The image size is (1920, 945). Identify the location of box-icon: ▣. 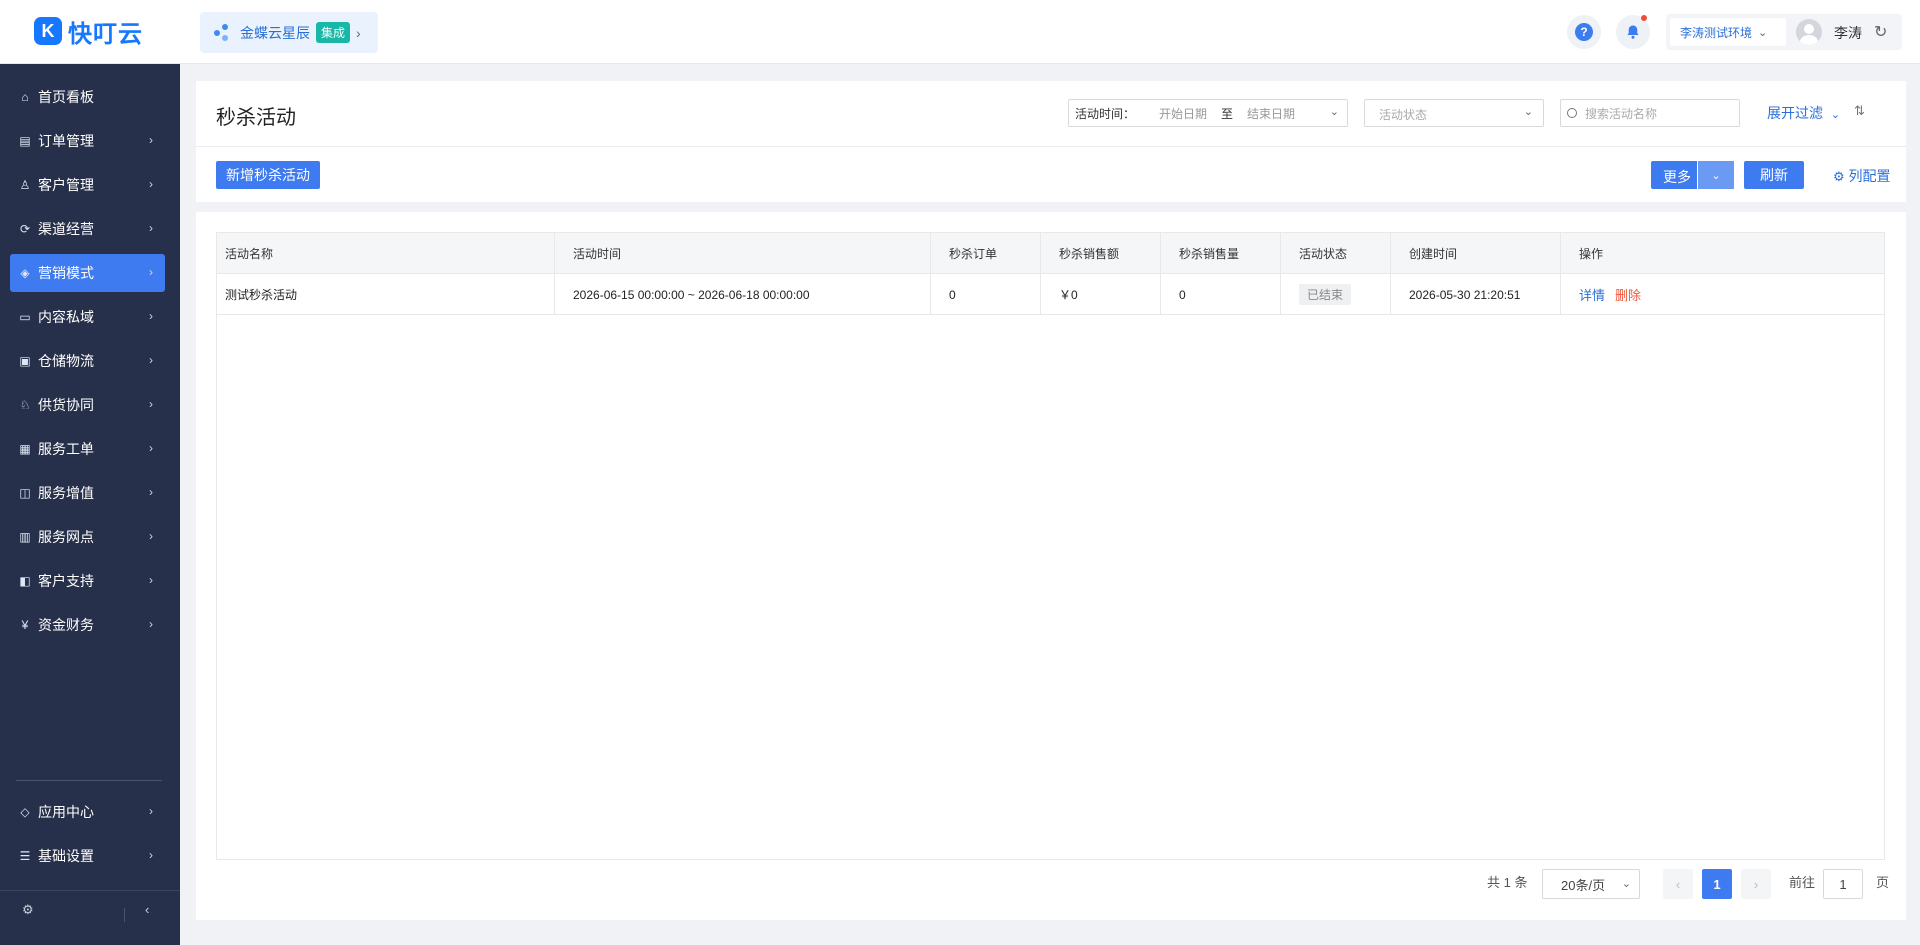
(25, 361).